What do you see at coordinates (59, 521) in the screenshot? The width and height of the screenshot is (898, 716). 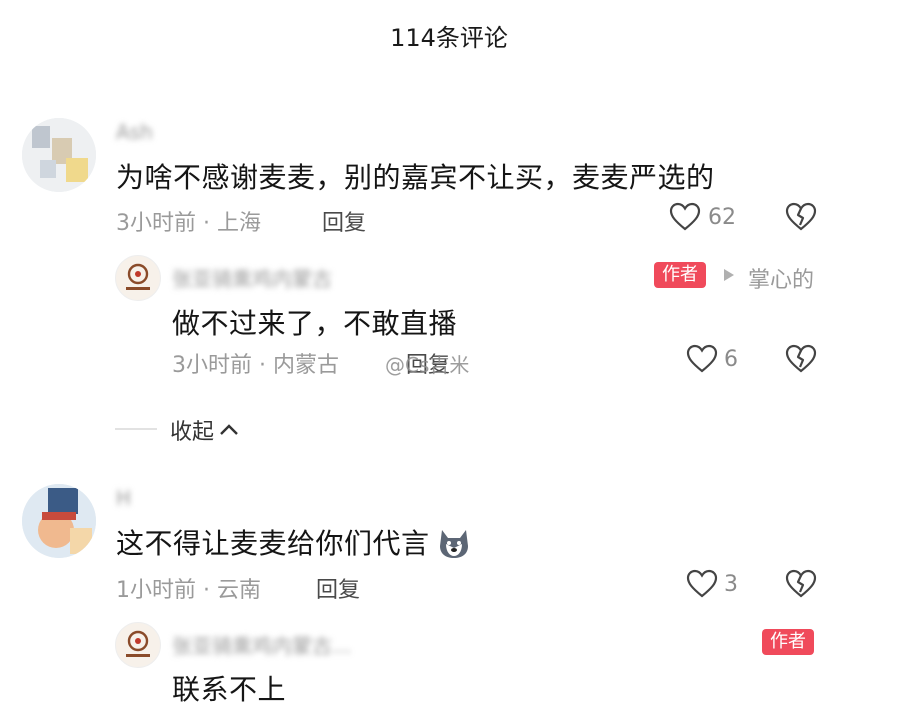 I see `avatar-h` at bounding box center [59, 521].